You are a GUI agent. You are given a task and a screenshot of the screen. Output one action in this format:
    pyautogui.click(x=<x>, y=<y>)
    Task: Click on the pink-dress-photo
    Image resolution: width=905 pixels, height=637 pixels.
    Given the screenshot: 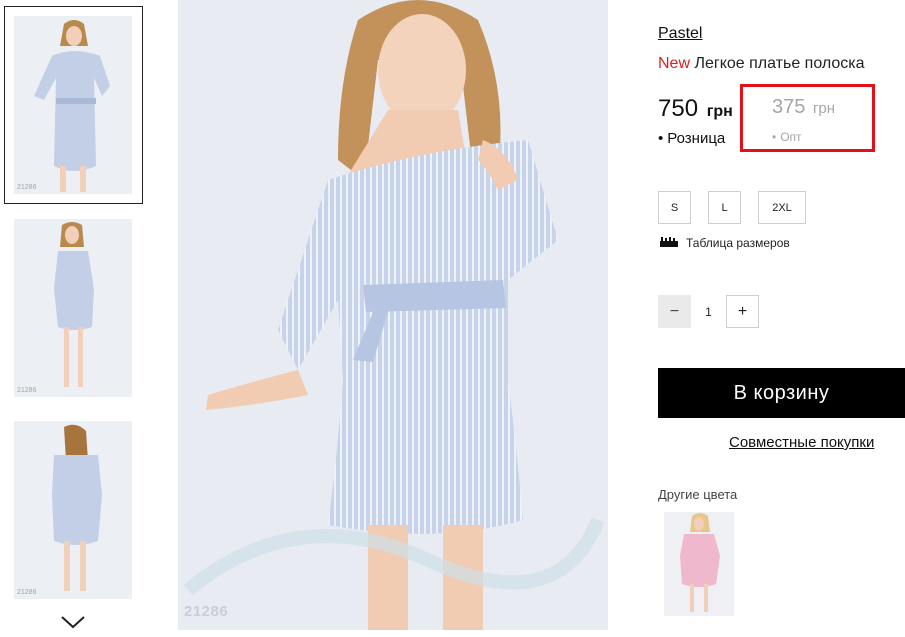 What is the action you would take?
    pyautogui.click(x=699, y=564)
    